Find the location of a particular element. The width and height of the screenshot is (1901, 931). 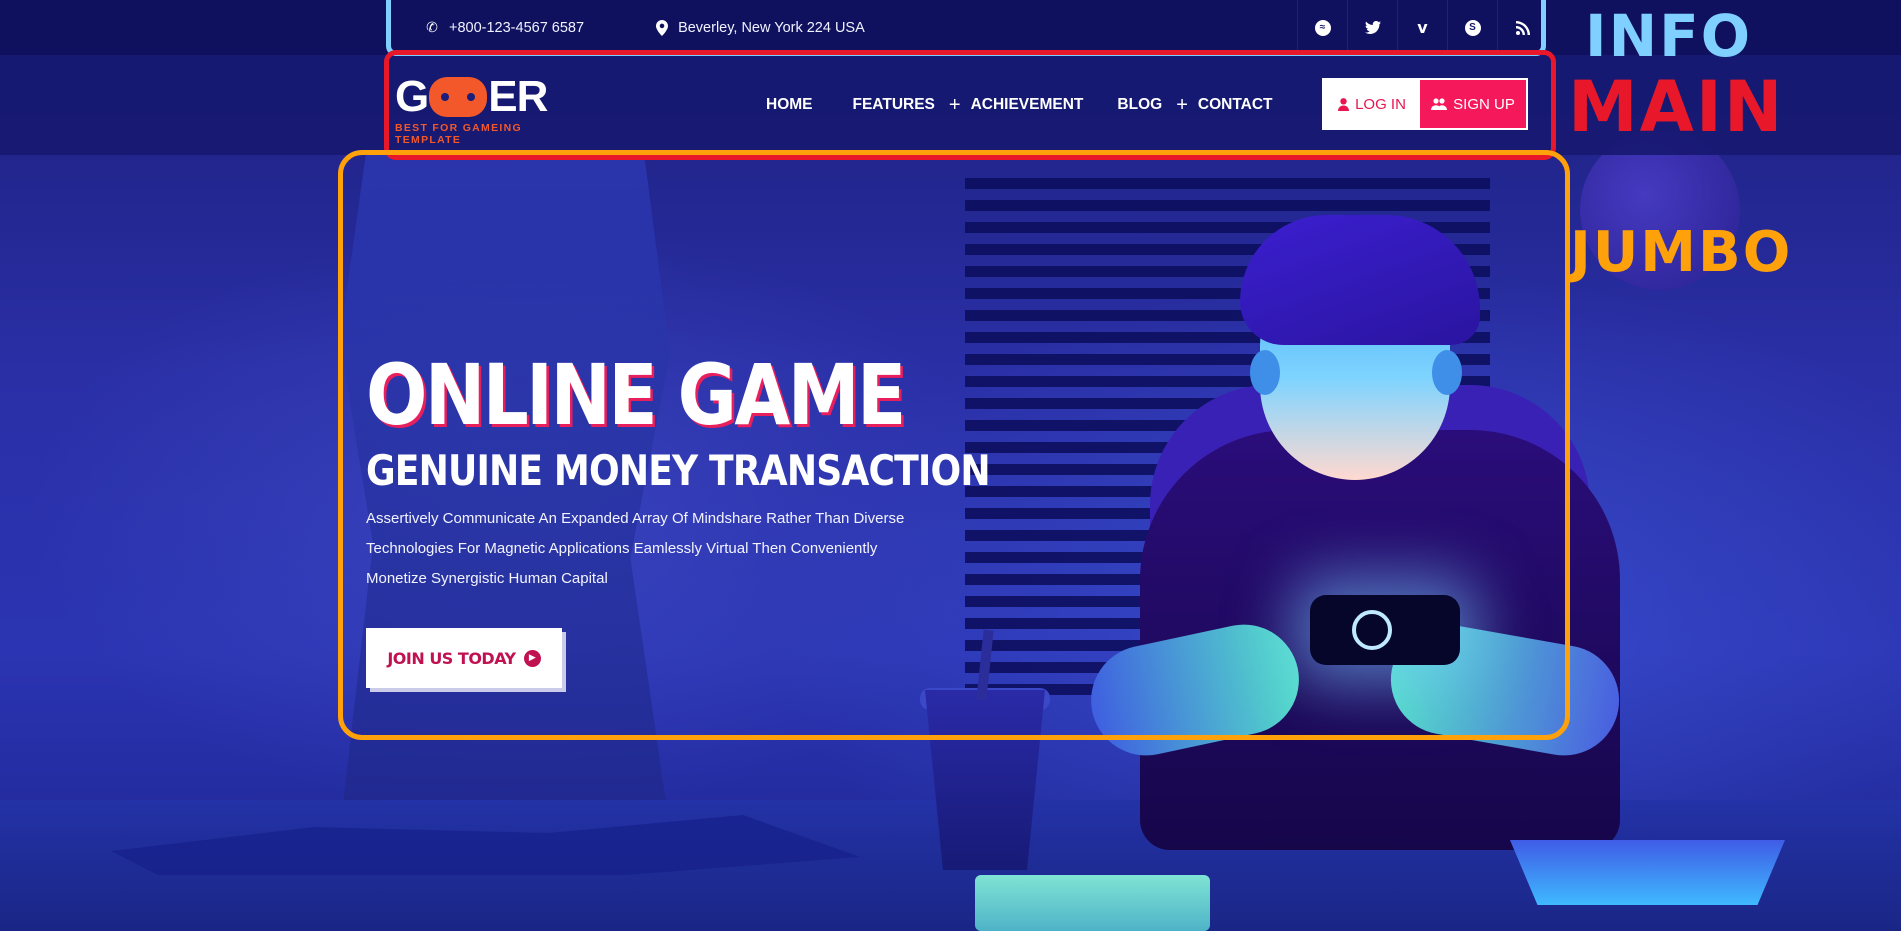

skype-icon: S is located at coordinates (1472, 27).